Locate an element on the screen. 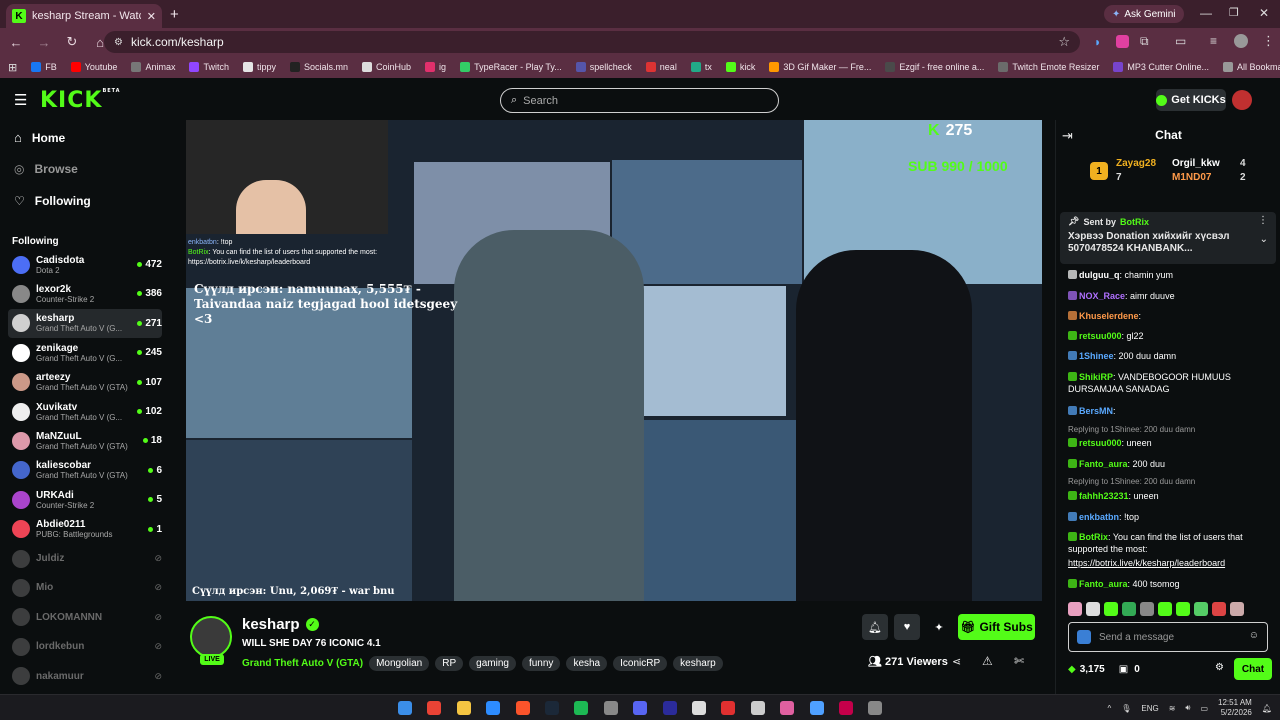 This screenshot has height=720, width=1280. sidebar-nav-following: ♡ Following is located at coordinates (52, 201).